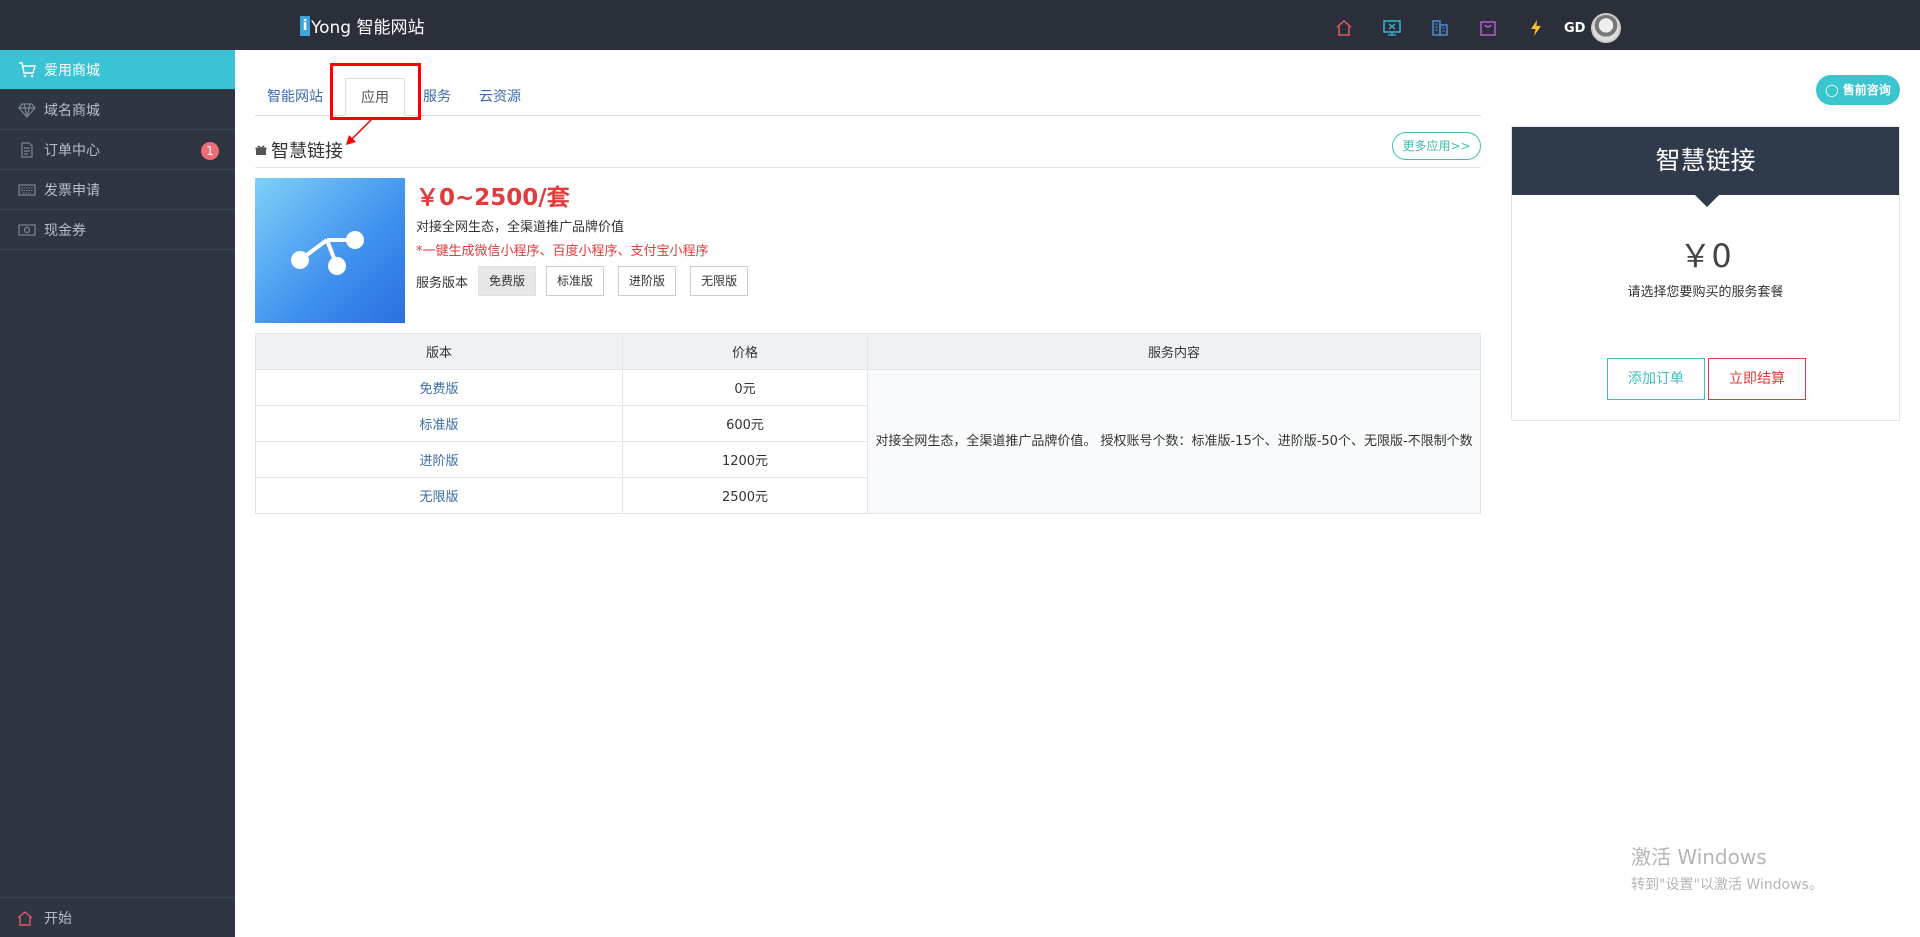 The image size is (1920, 937). I want to click on cart-icon, so click(27, 70).